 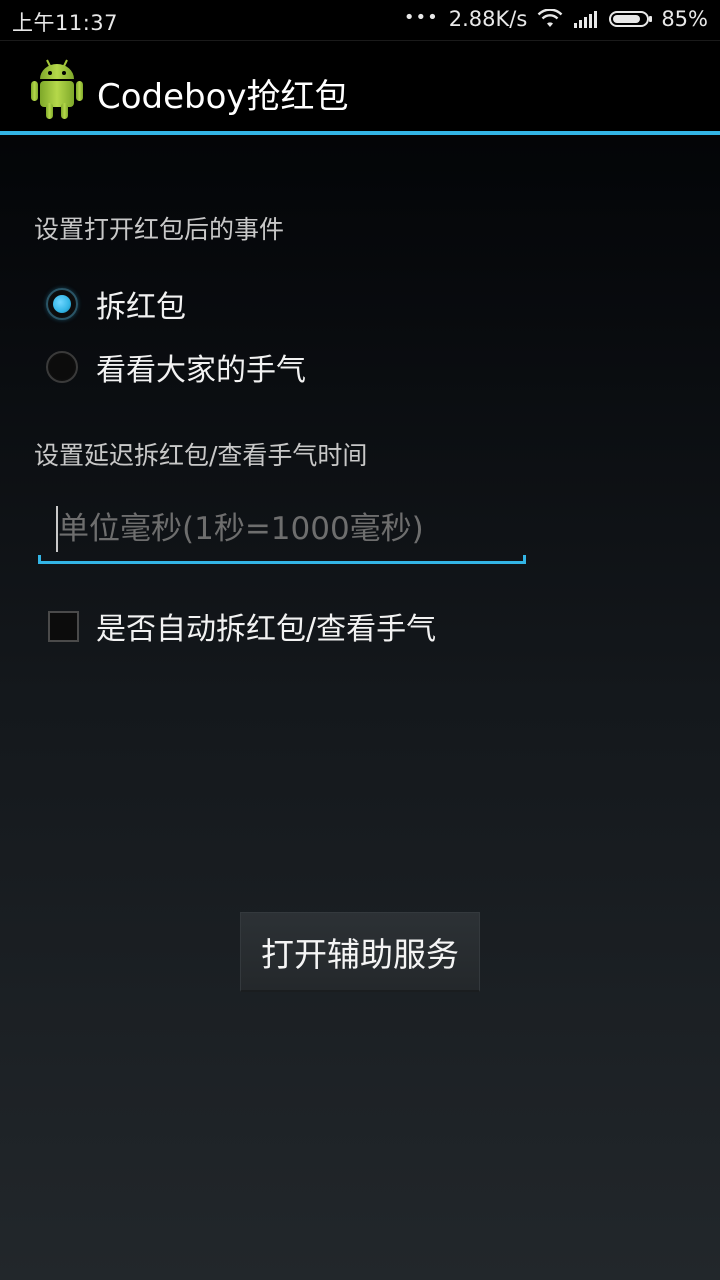 I want to click on delay-section-label: 设置延迟拆红包/查看手气时间, so click(x=201, y=455).